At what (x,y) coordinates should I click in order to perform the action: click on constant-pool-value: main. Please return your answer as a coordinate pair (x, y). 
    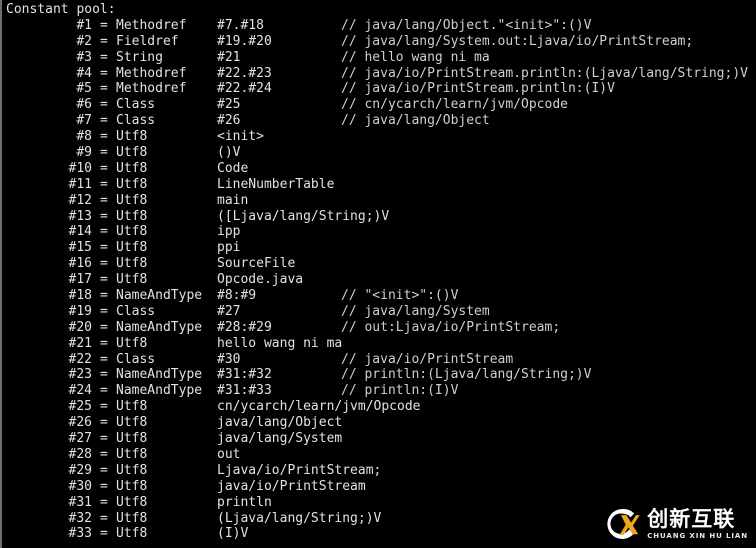
    Looking at the image, I should click on (233, 200).